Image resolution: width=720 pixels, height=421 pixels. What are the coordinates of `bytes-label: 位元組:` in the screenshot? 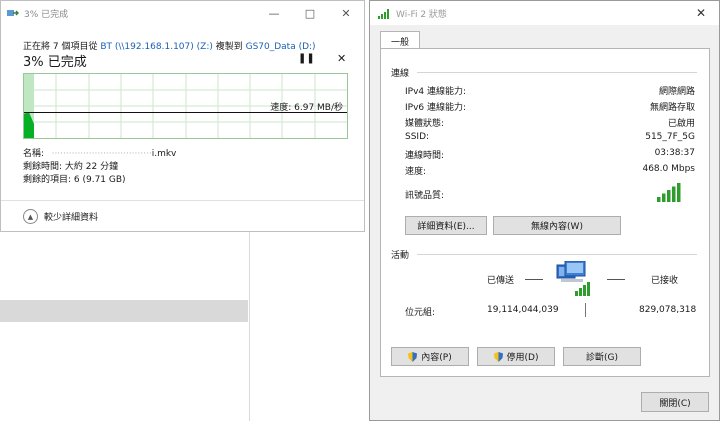 It's located at (420, 313).